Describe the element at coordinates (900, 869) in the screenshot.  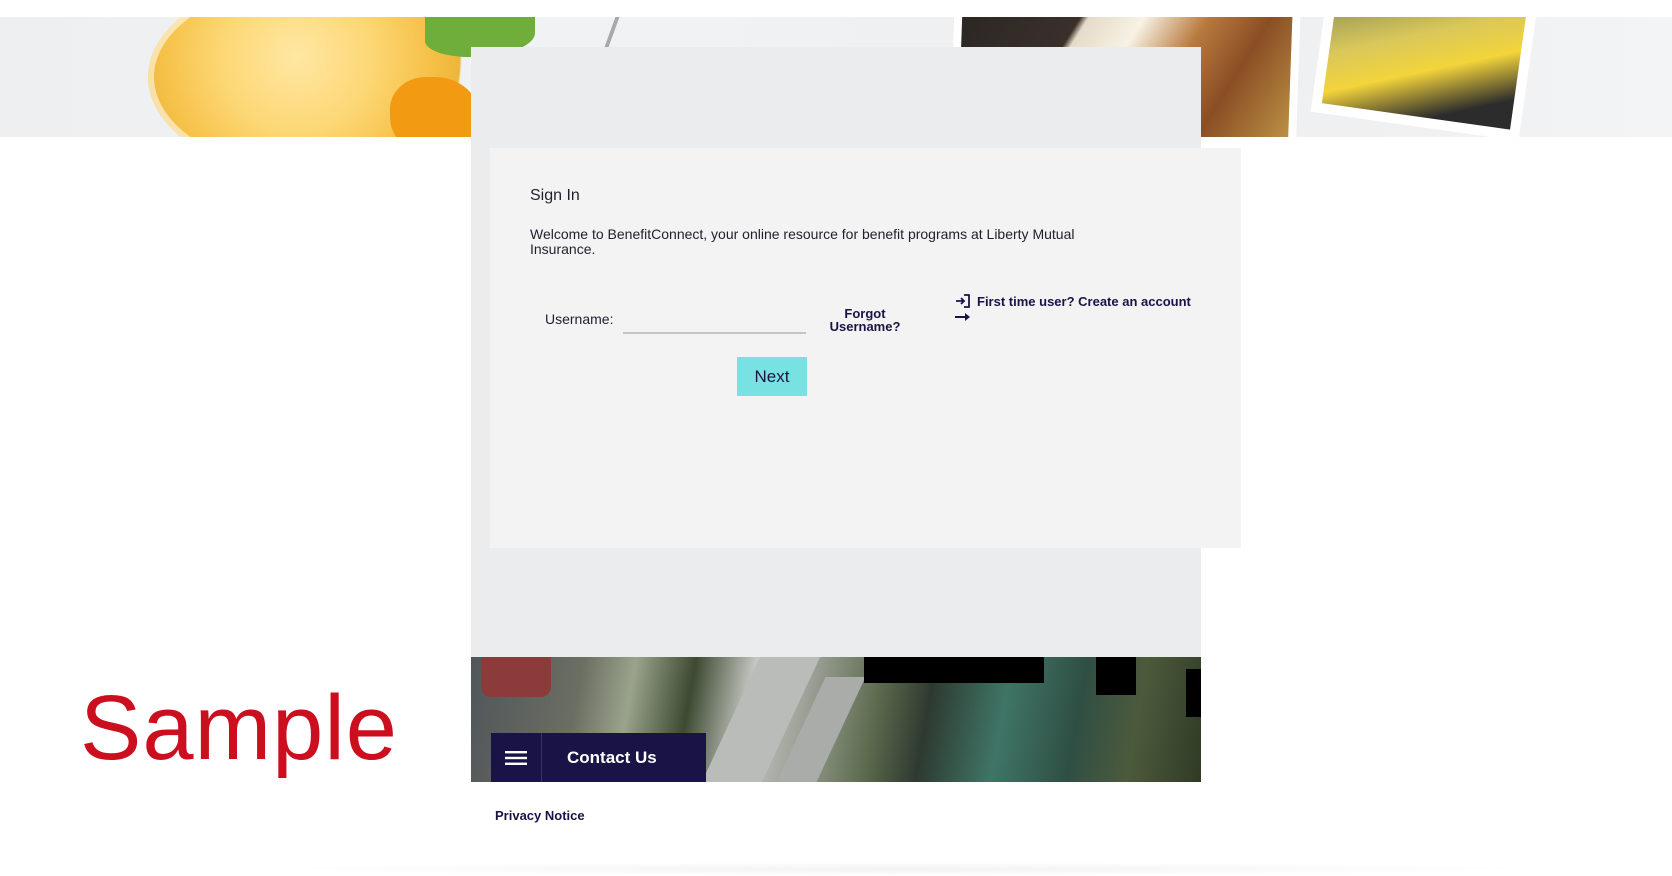
I see `bottom-shadow` at that location.